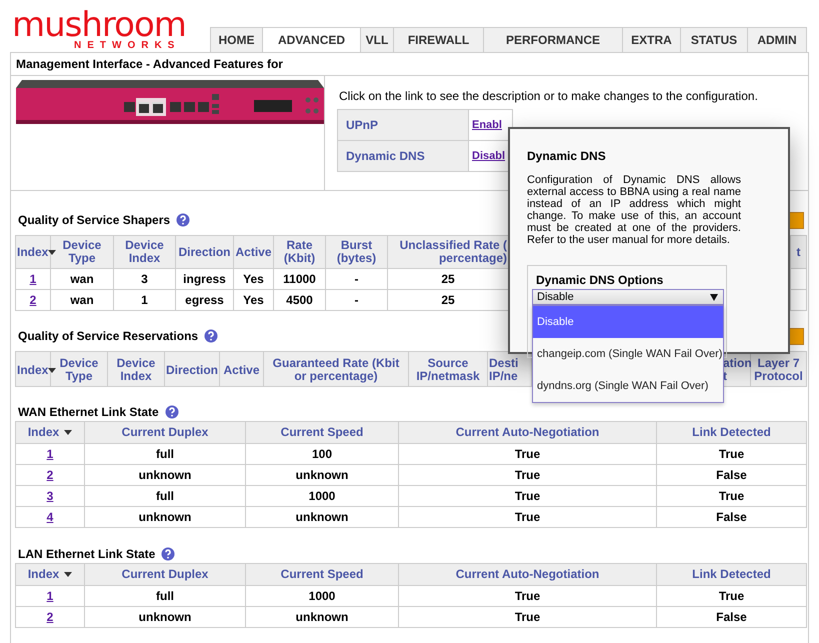 Image resolution: width=819 pixels, height=643 pixels. What do you see at coordinates (299, 300) in the screenshot?
I see `table-cell: 4500` at bounding box center [299, 300].